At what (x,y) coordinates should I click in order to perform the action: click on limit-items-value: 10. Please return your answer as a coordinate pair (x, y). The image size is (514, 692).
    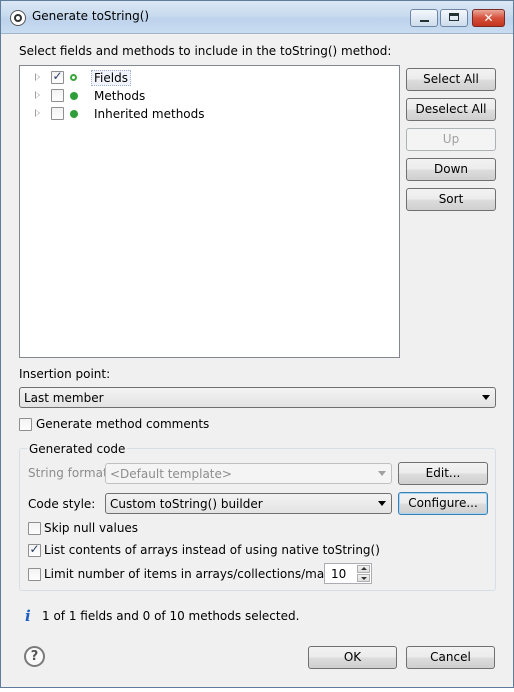
    Looking at the image, I should click on (338, 574).